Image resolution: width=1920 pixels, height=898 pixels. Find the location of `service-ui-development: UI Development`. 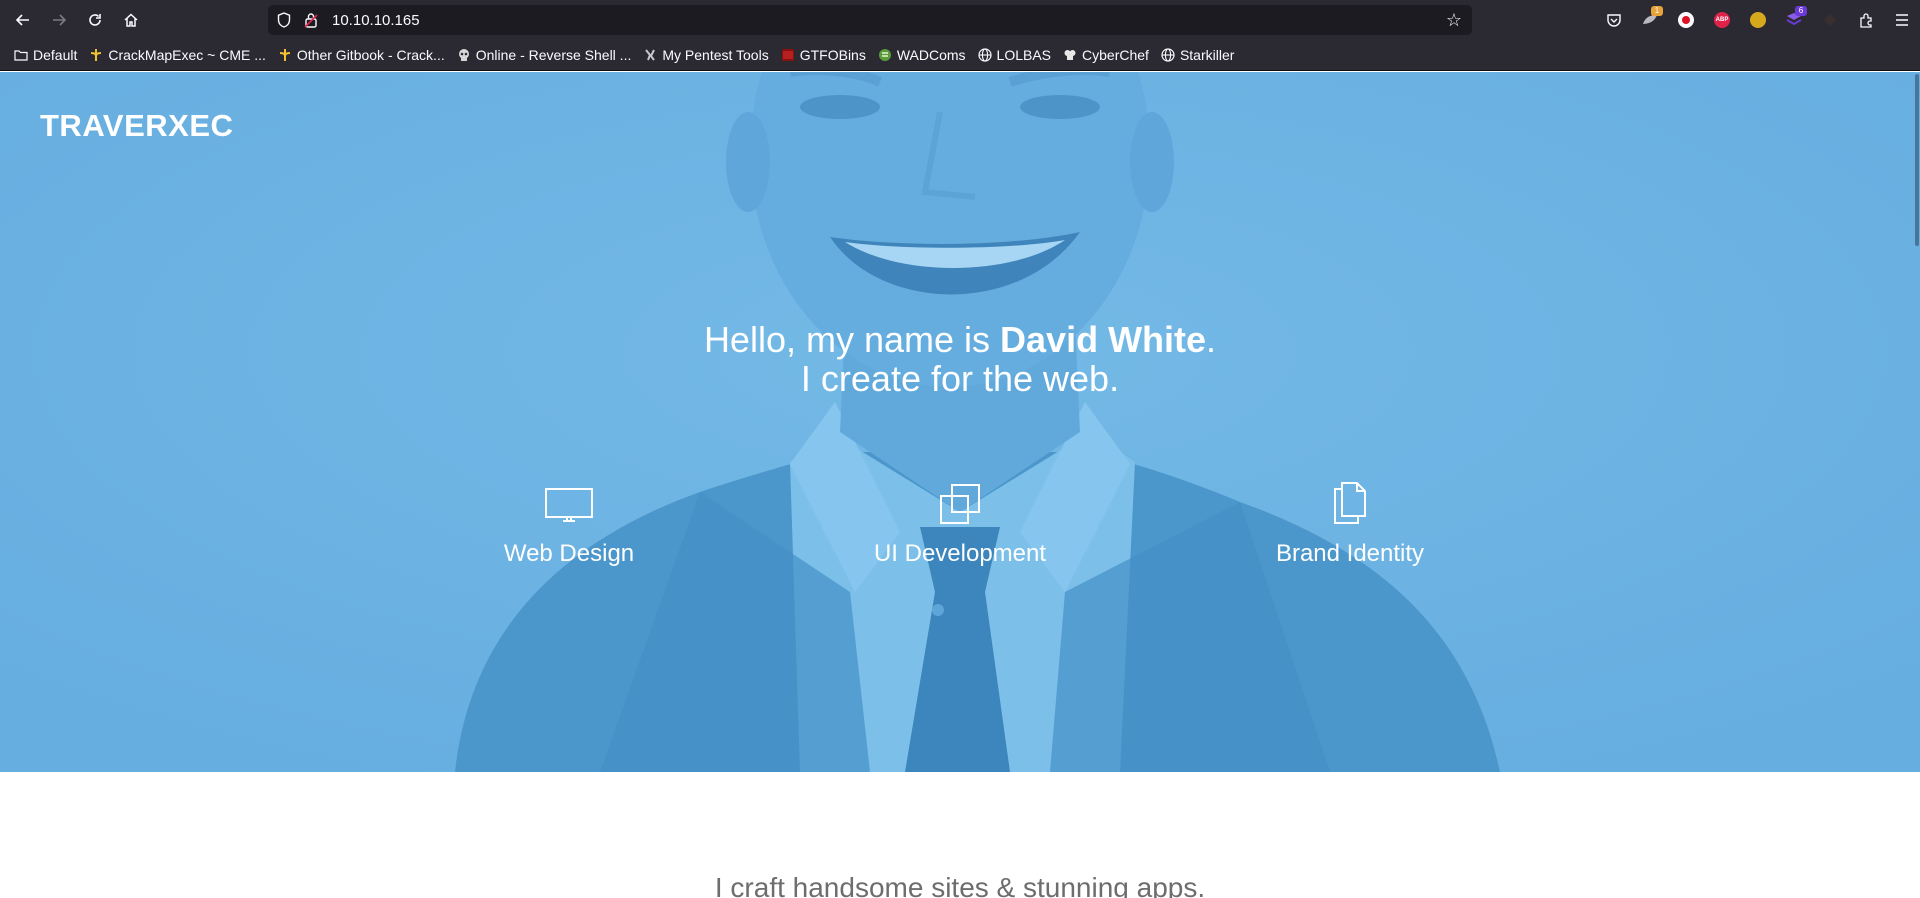

service-ui-development: UI Development is located at coordinates (960, 521).